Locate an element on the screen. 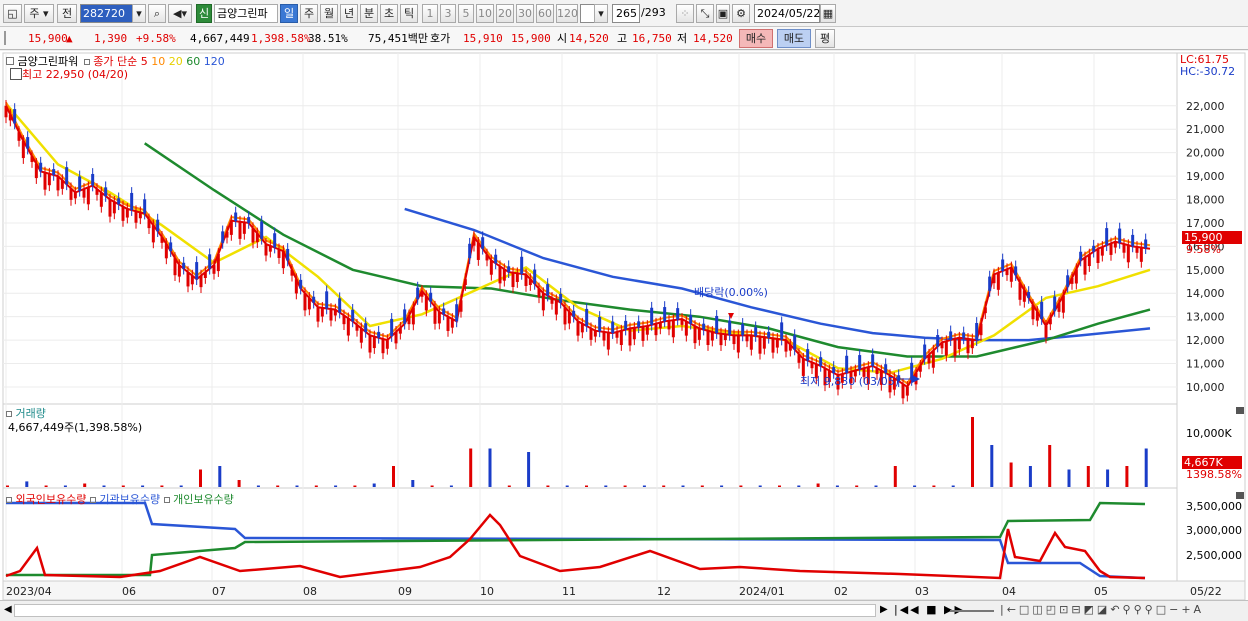 The height and width of the screenshot is (621, 1248). buy-button: 매수 is located at coordinates (756, 38).